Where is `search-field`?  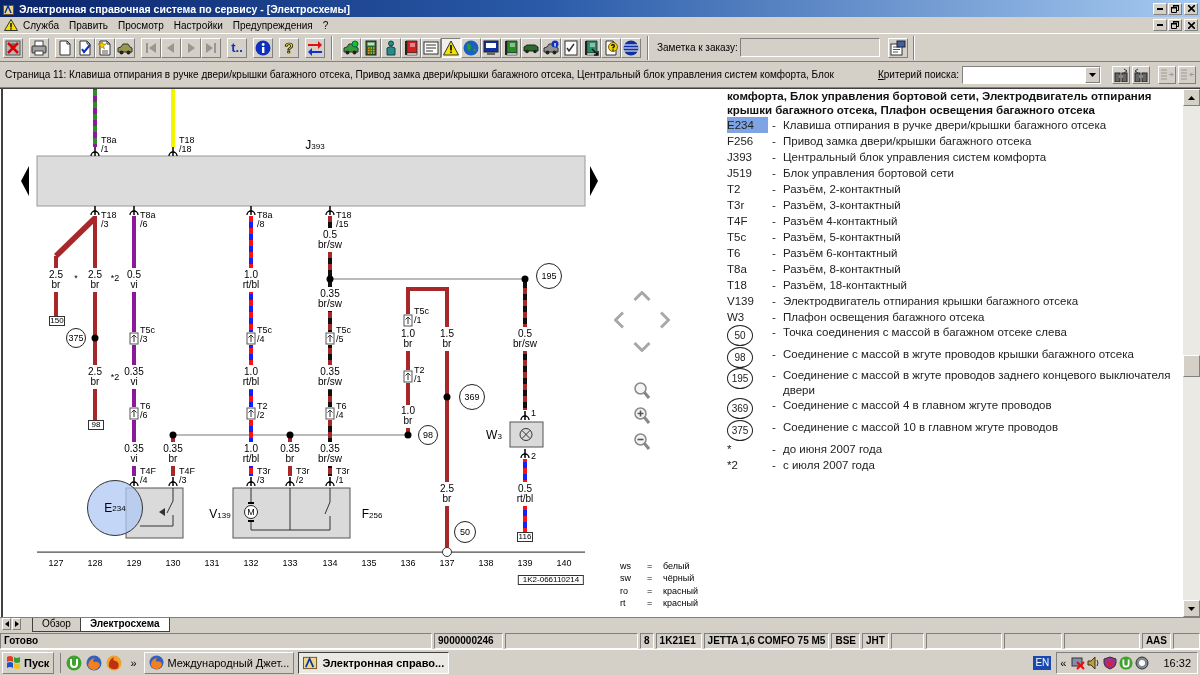
search-field is located at coordinates (1031, 74).